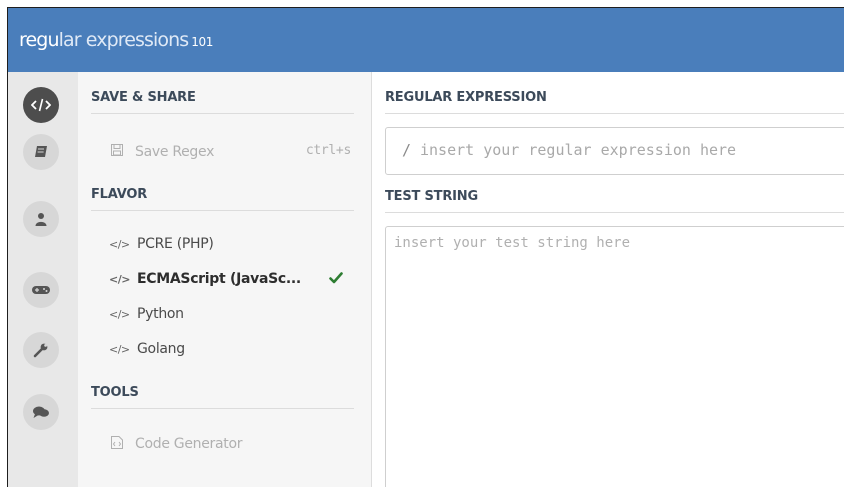  What do you see at coordinates (236, 152) in the screenshot?
I see `save-regex-button: Save Regex ctrl+s` at bounding box center [236, 152].